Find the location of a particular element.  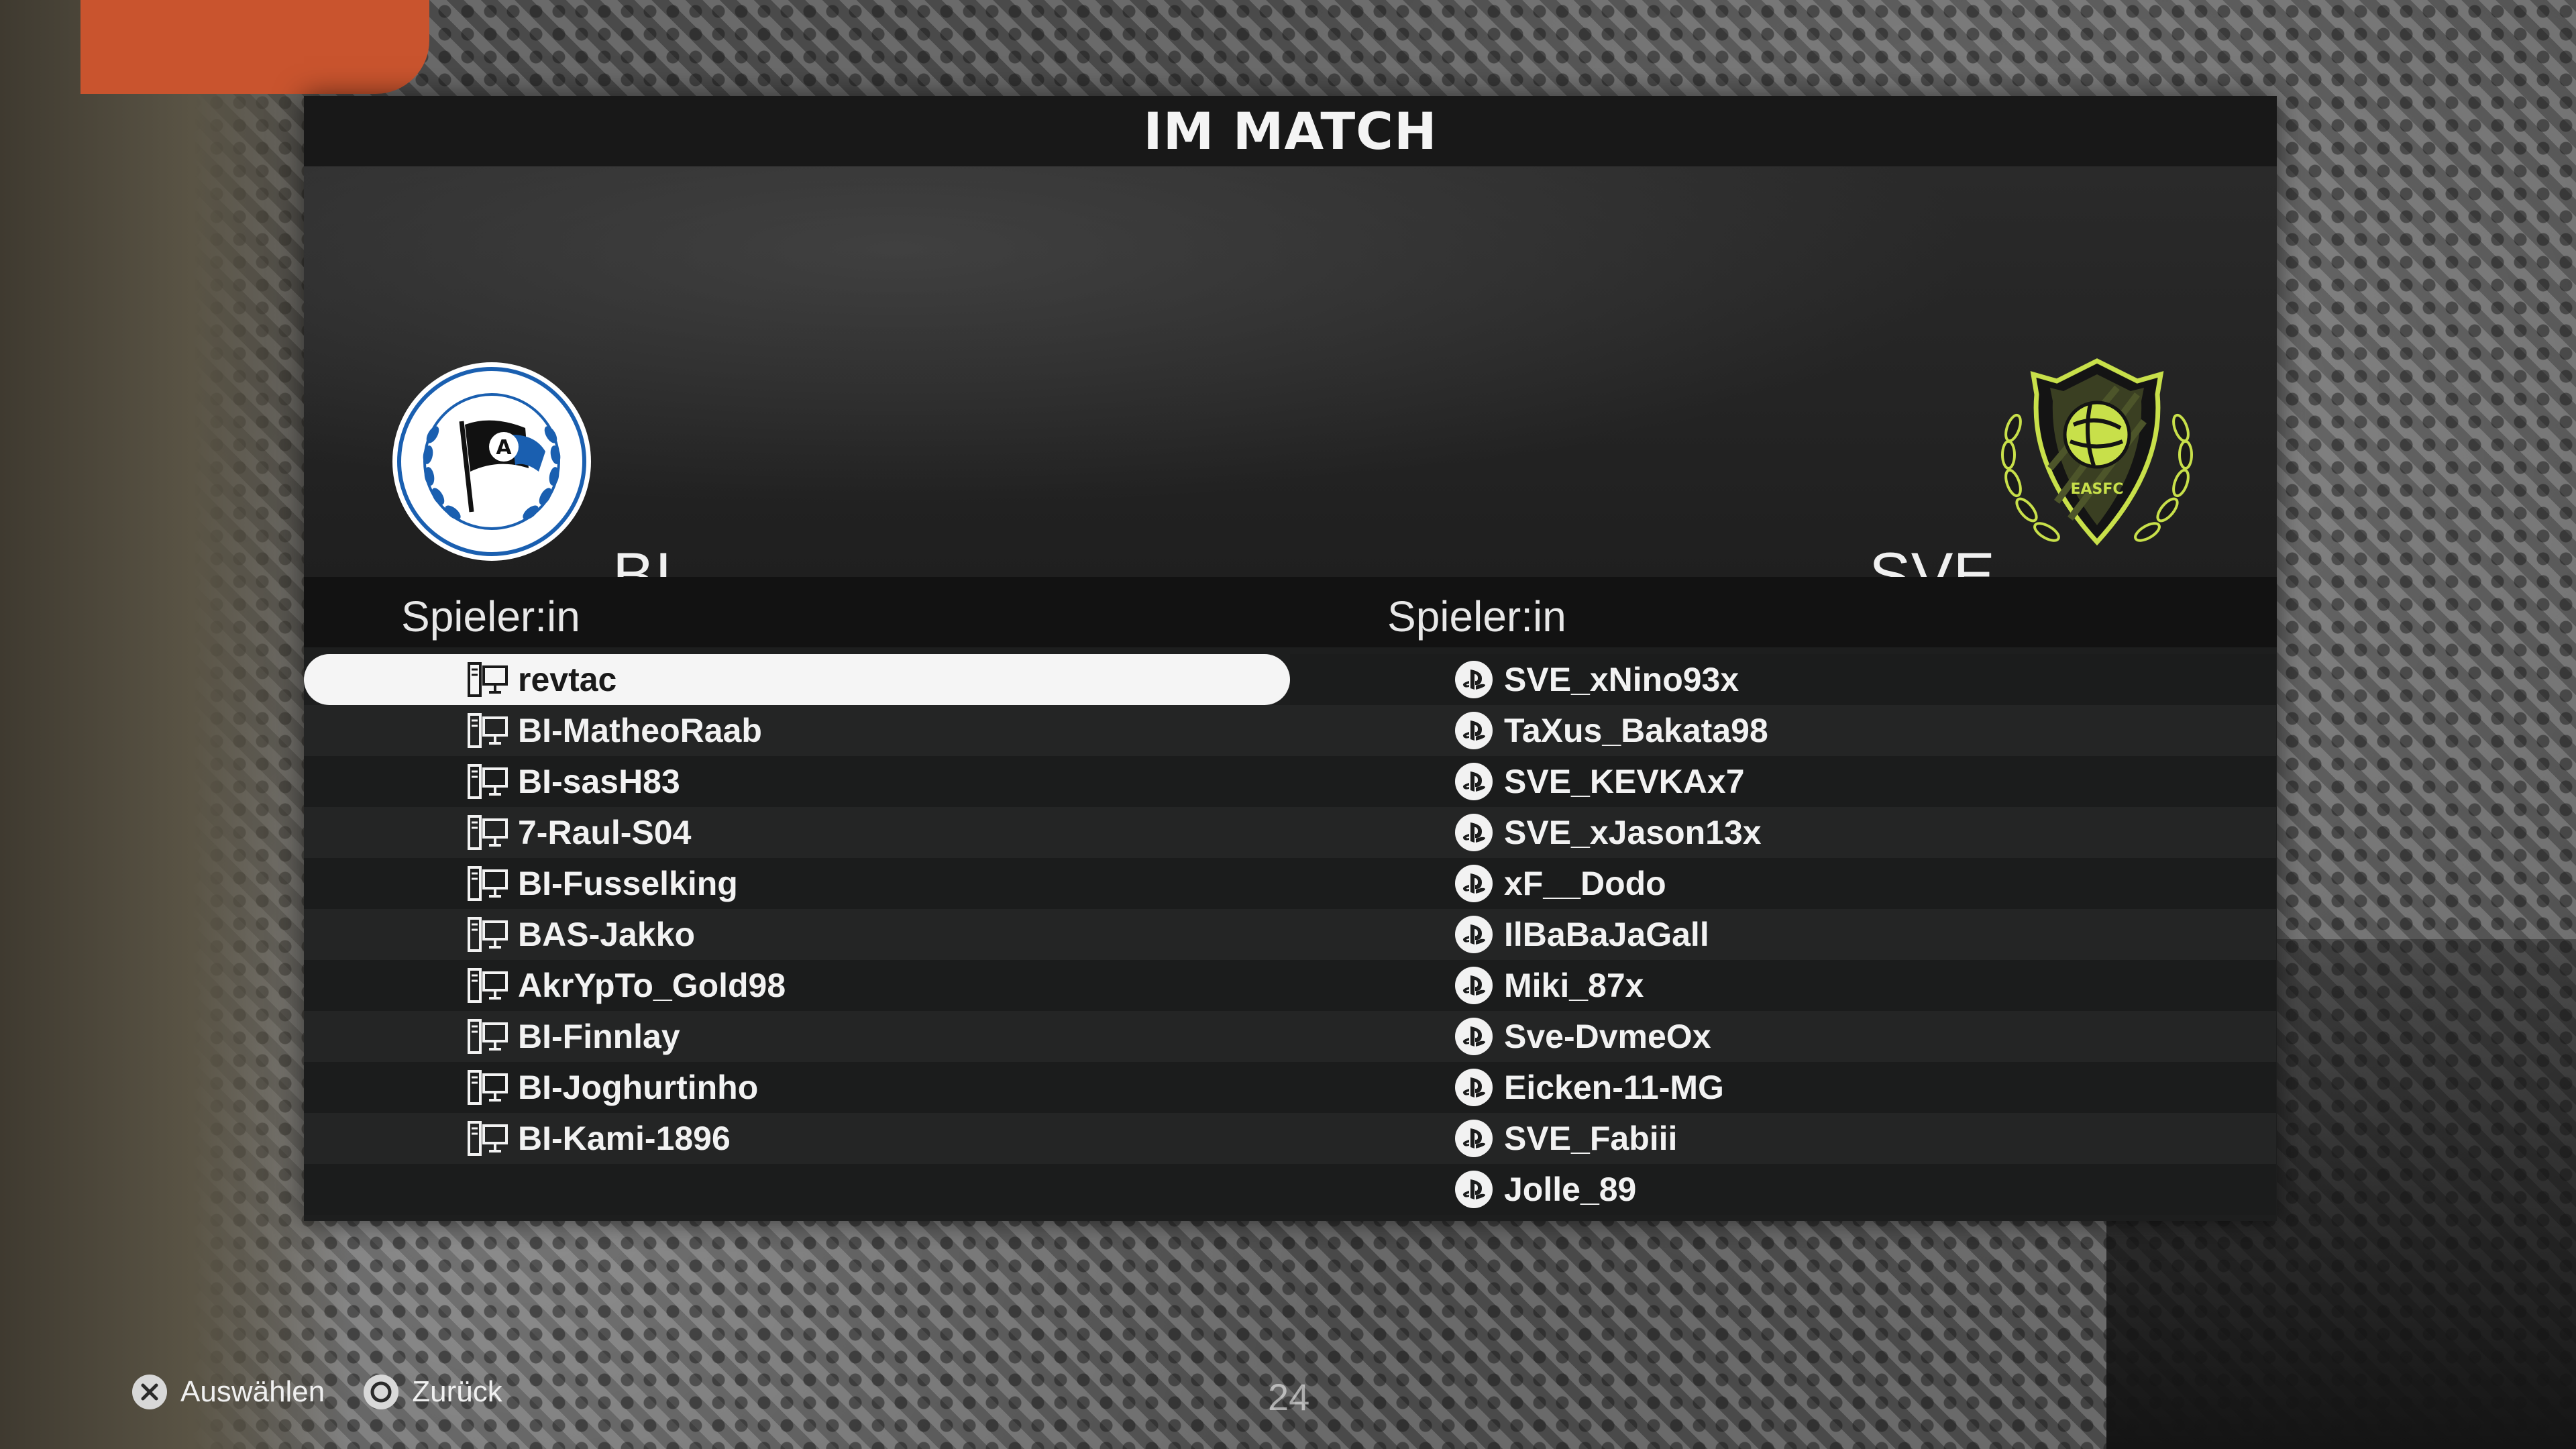

home-player-row: BI-Finnlay is located at coordinates (797, 1036).